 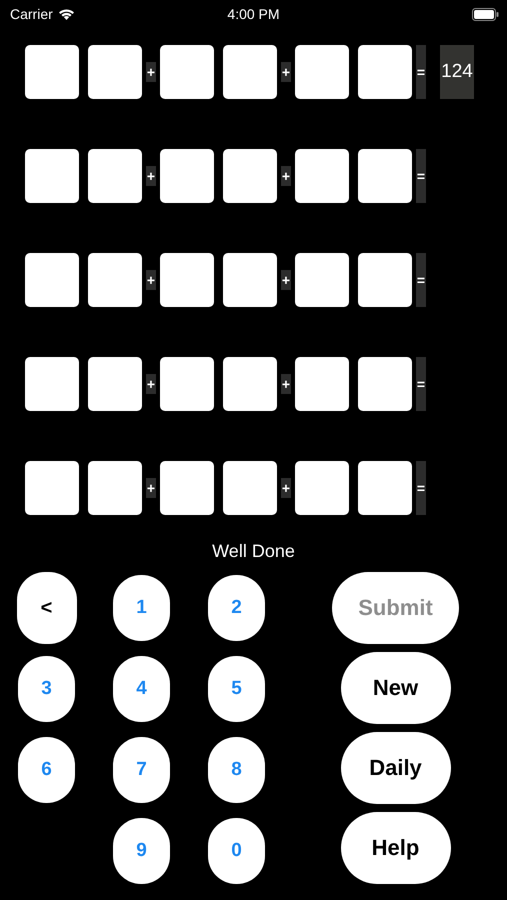 What do you see at coordinates (236, 608) in the screenshot?
I see `digit-key: 2` at bounding box center [236, 608].